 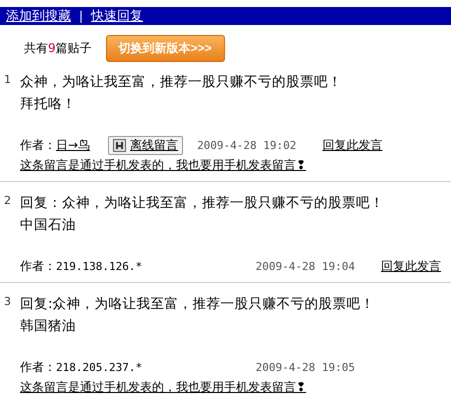 I want to click on post-title: 众神，为咯让我至富，推荐一股只赚不亏的股票吧！, so click(x=181, y=82).